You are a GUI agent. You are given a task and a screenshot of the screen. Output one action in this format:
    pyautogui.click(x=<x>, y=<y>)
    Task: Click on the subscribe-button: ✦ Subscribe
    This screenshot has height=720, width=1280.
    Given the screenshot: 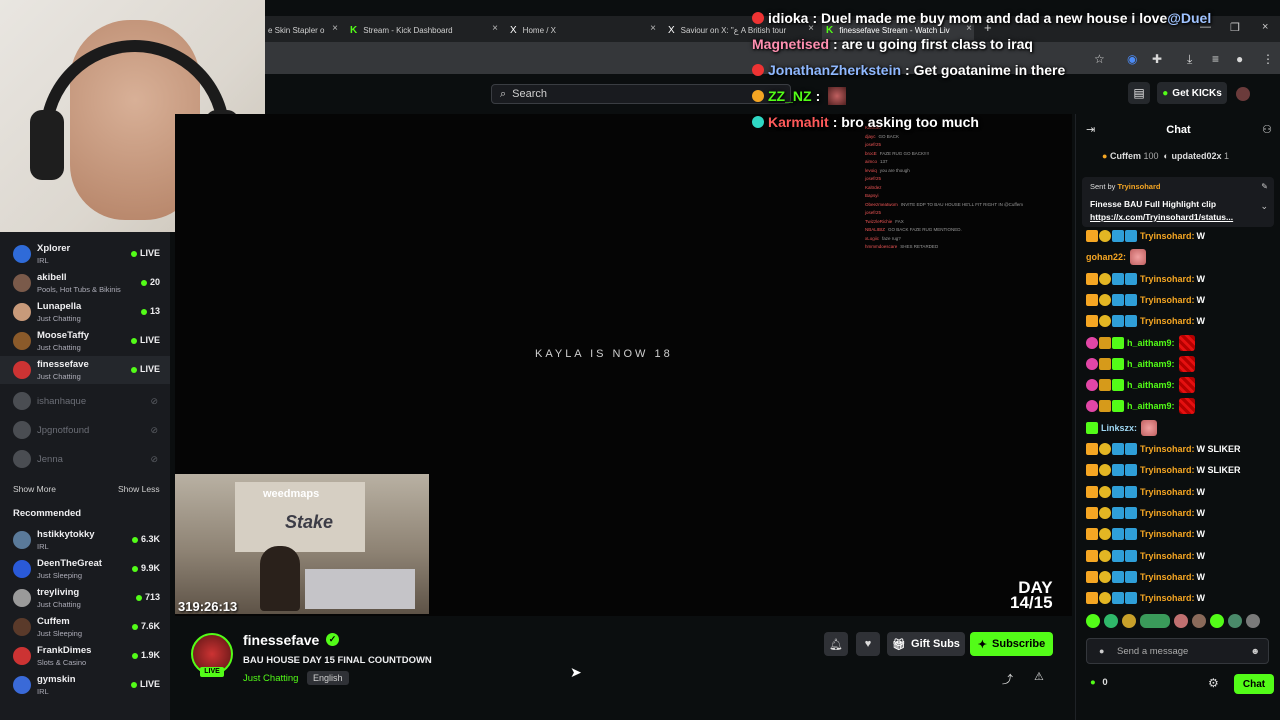 What is the action you would take?
    pyautogui.click(x=1011, y=644)
    